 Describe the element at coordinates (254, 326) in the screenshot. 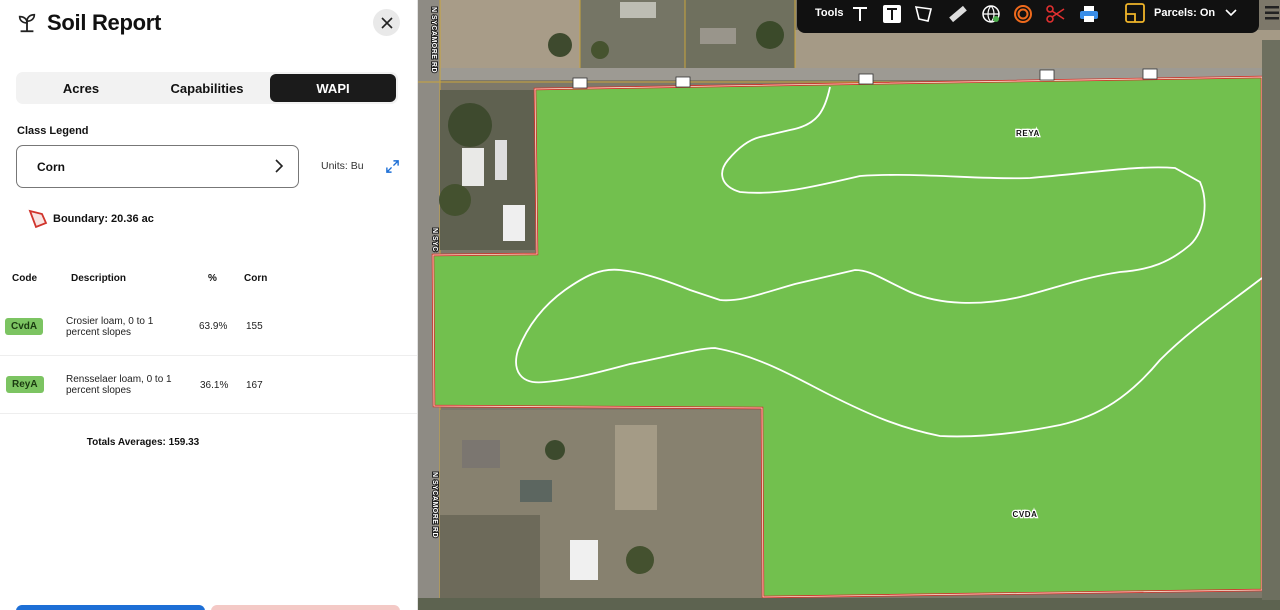

I see `soil-corn-yield: 155` at that location.